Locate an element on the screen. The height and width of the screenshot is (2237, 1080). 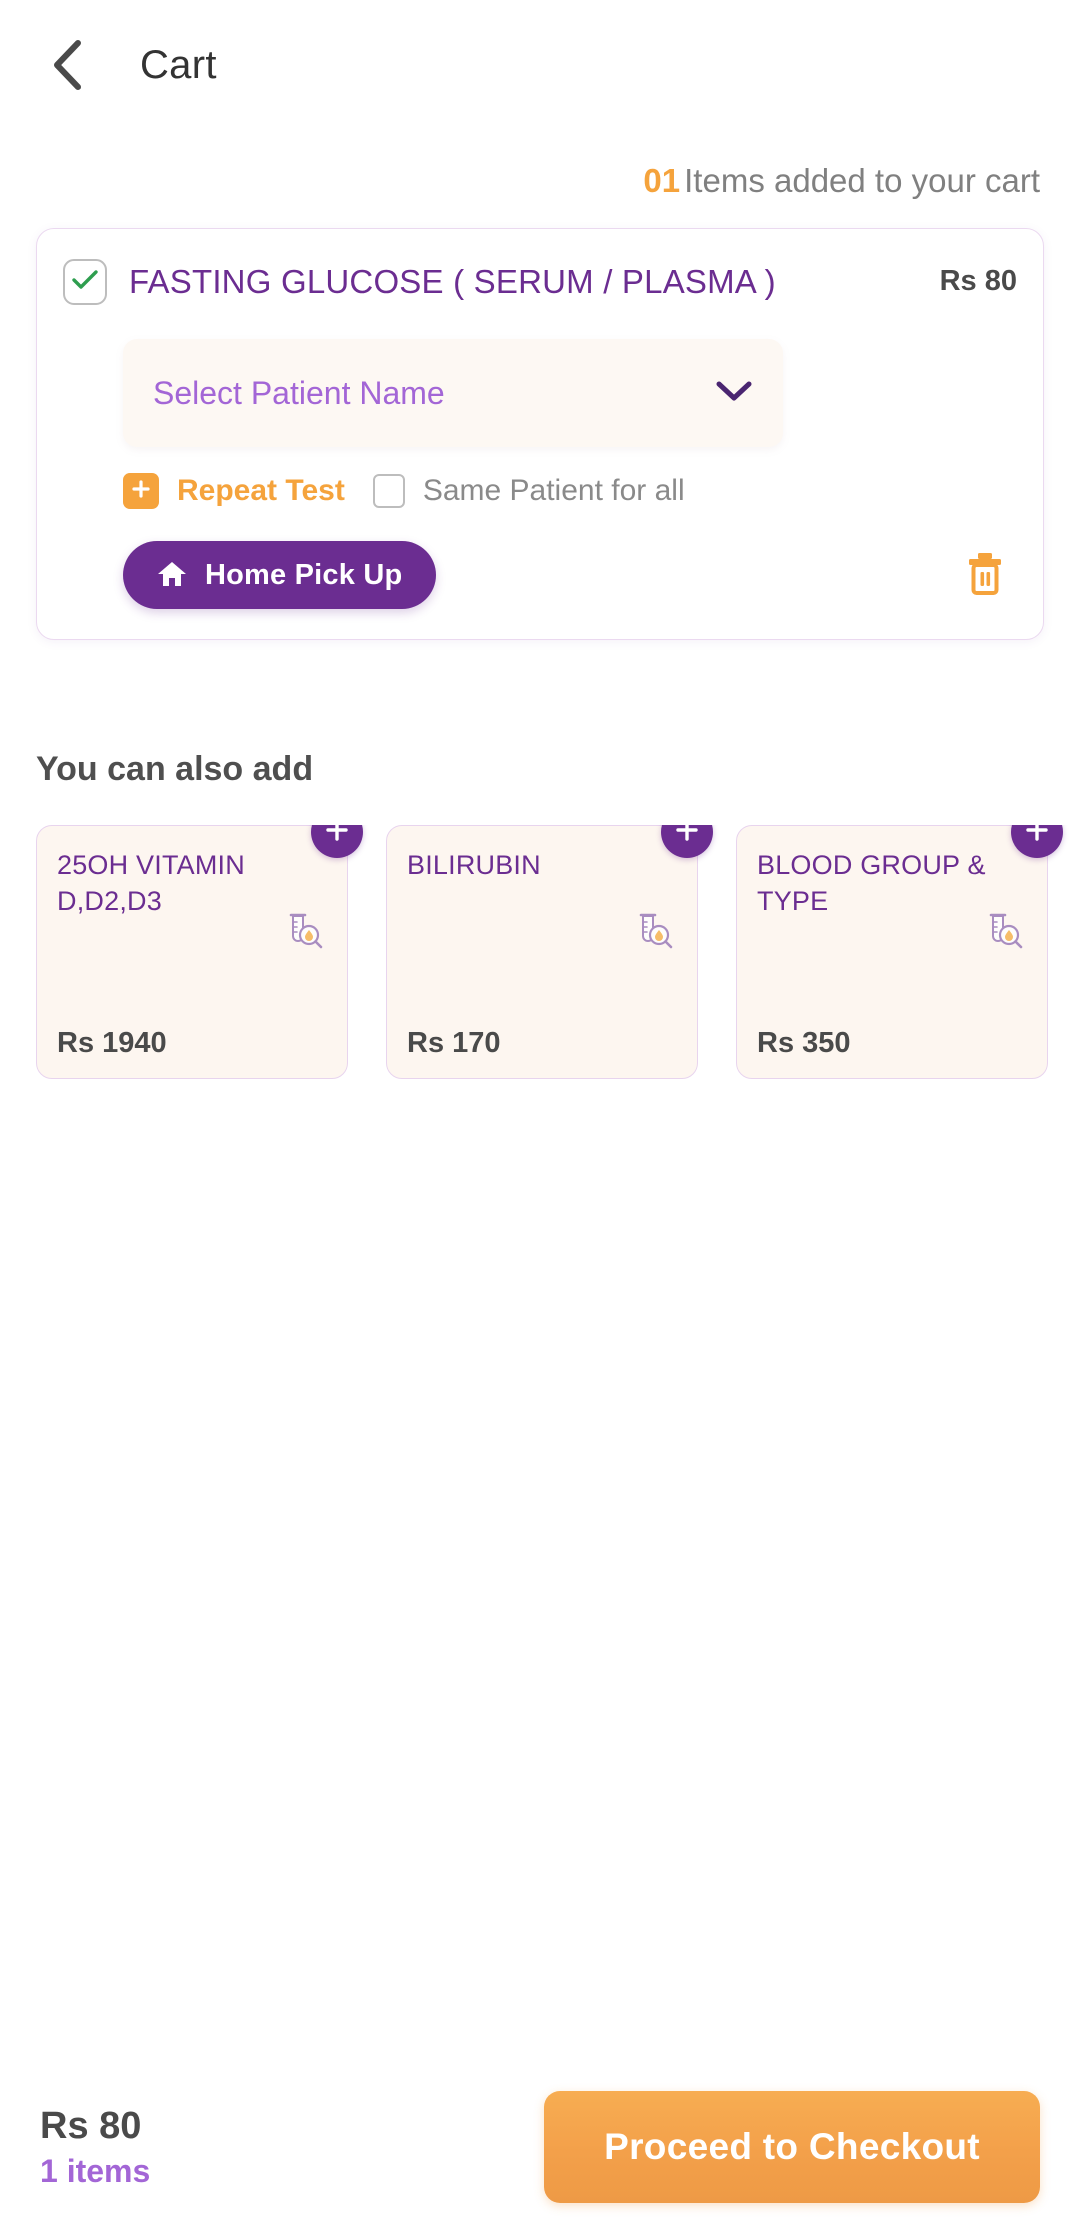
back-button is located at coordinates (67, 65).